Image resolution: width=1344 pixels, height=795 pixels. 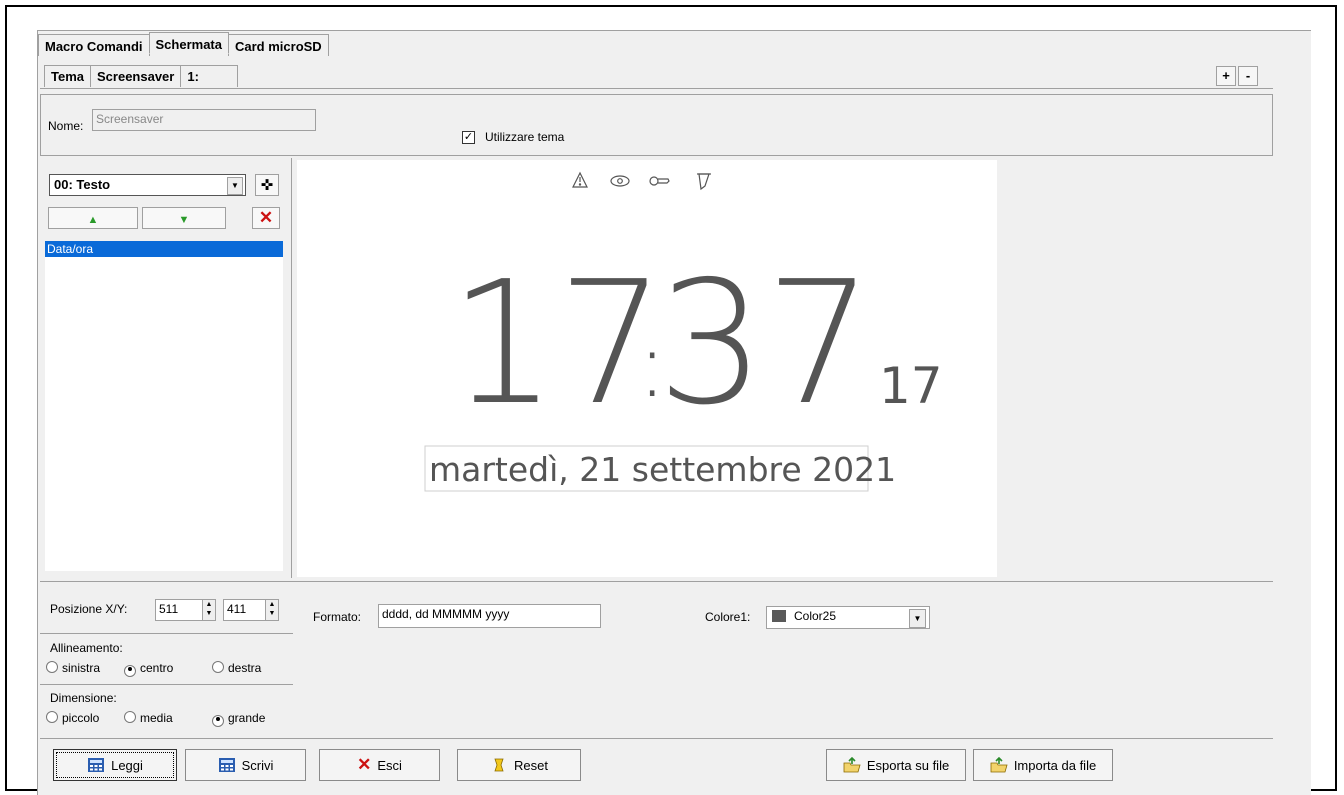 What do you see at coordinates (204, 120) in the screenshot?
I see `nome-input: Screensaver` at bounding box center [204, 120].